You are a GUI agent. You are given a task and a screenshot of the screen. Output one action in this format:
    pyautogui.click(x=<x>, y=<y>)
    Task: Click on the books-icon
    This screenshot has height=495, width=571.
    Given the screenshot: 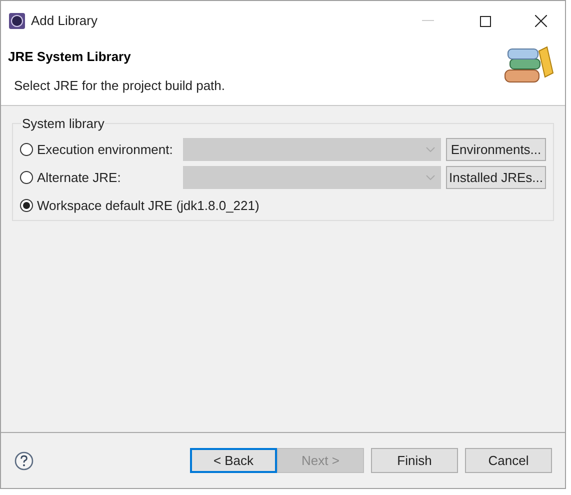 What is the action you would take?
    pyautogui.click(x=529, y=65)
    